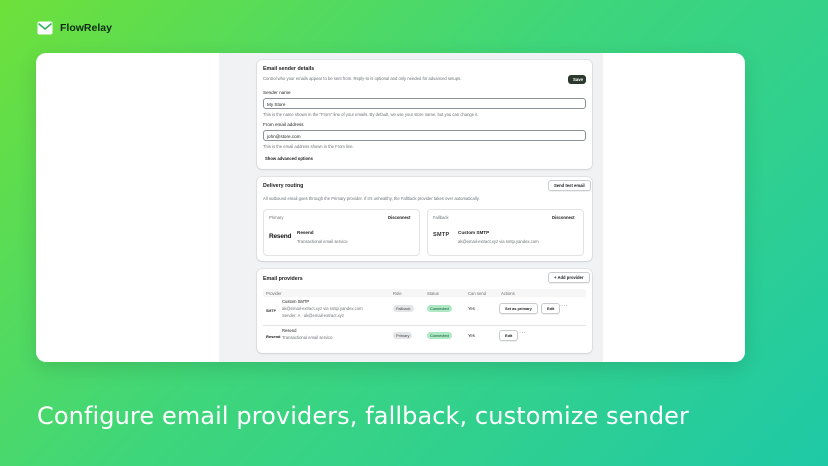  What do you see at coordinates (403, 309) in the screenshot?
I see `role-badge: Fallback` at bounding box center [403, 309].